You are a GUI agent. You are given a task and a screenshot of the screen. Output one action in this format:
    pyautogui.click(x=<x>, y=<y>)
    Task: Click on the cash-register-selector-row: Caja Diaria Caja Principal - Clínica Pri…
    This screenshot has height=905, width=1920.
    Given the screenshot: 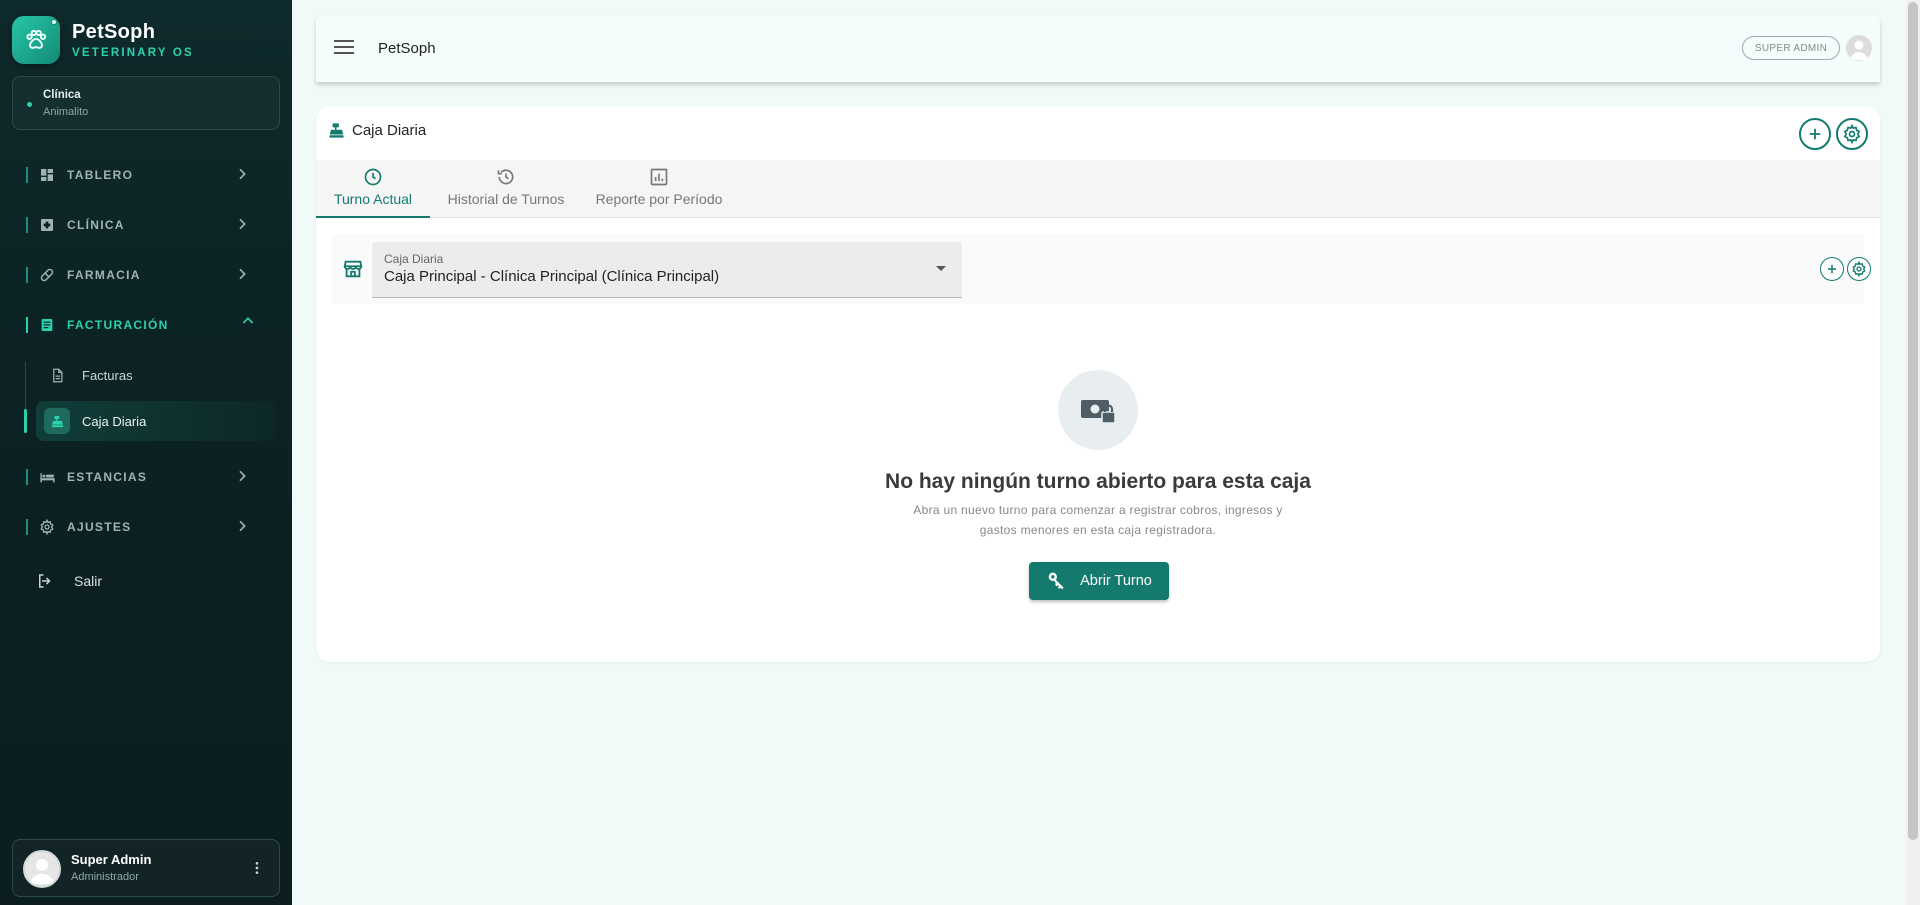 What is the action you would take?
    pyautogui.click(x=1101, y=269)
    